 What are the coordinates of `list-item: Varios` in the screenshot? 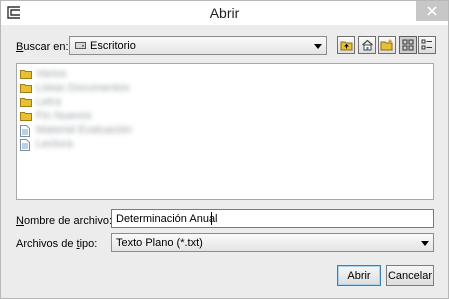 It's located at (95, 74).